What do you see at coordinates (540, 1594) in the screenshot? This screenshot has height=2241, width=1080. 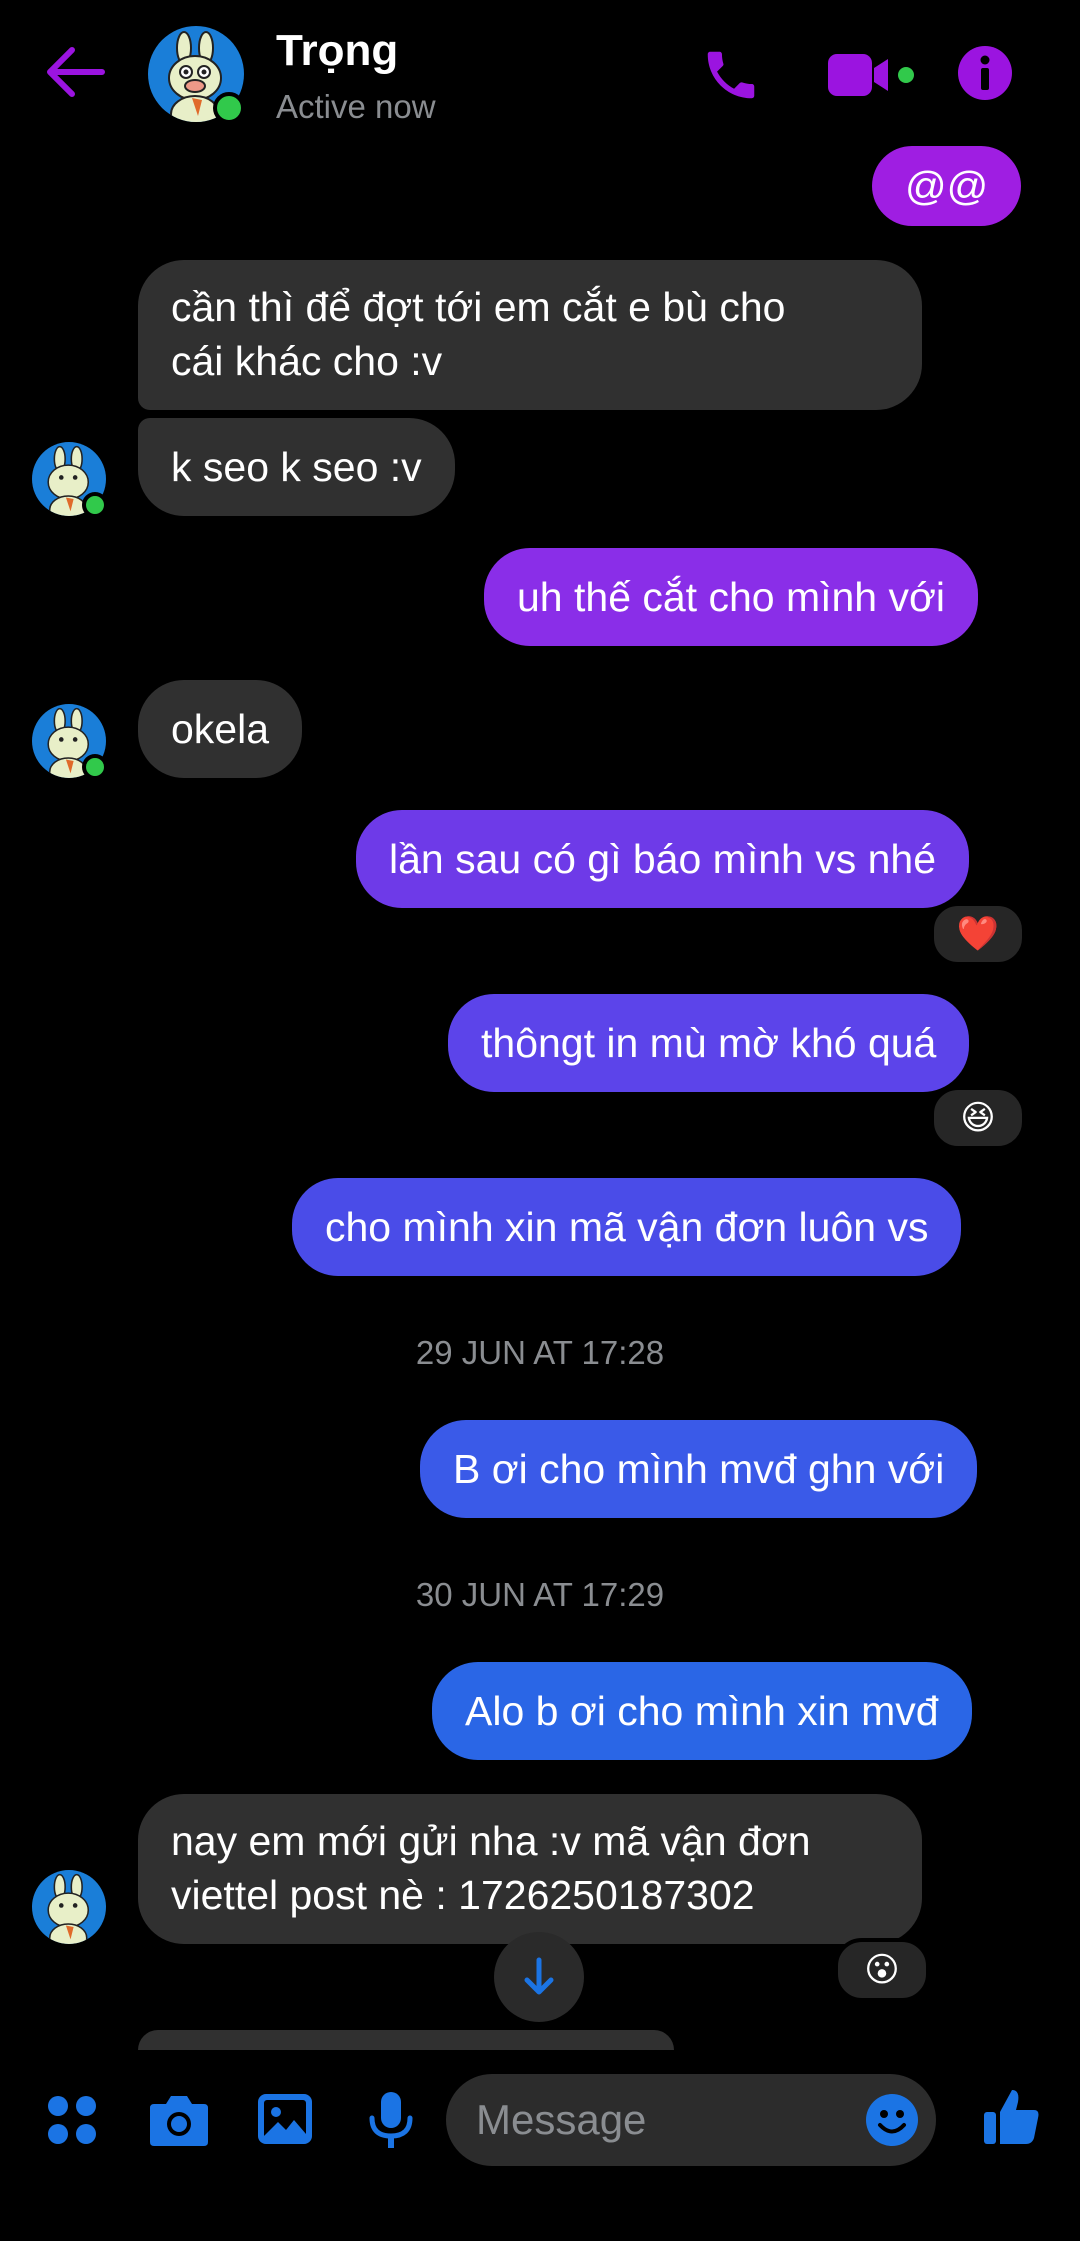 I see `timestamp: 30 JUN AT 17:29` at bounding box center [540, 1594].